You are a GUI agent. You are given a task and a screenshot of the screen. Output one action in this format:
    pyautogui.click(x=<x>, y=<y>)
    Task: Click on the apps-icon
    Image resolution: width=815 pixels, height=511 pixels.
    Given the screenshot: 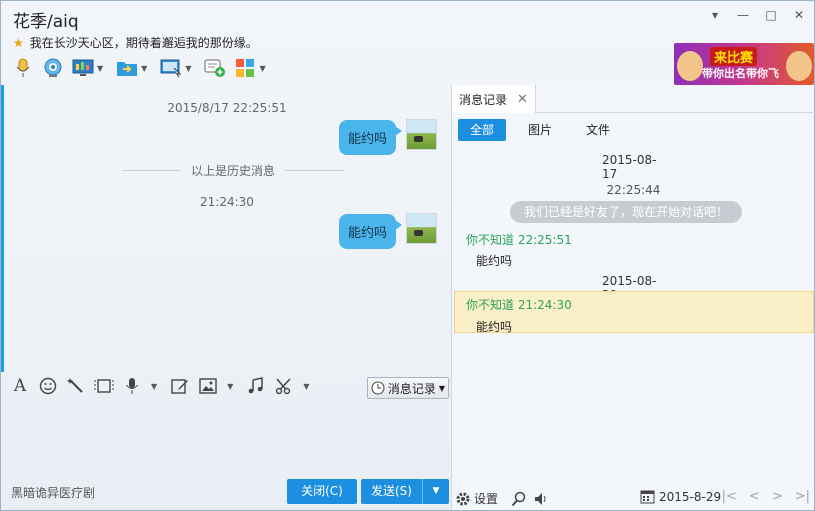 What is the action you would take?
    pyautogui.click(x=245, y=68)
    